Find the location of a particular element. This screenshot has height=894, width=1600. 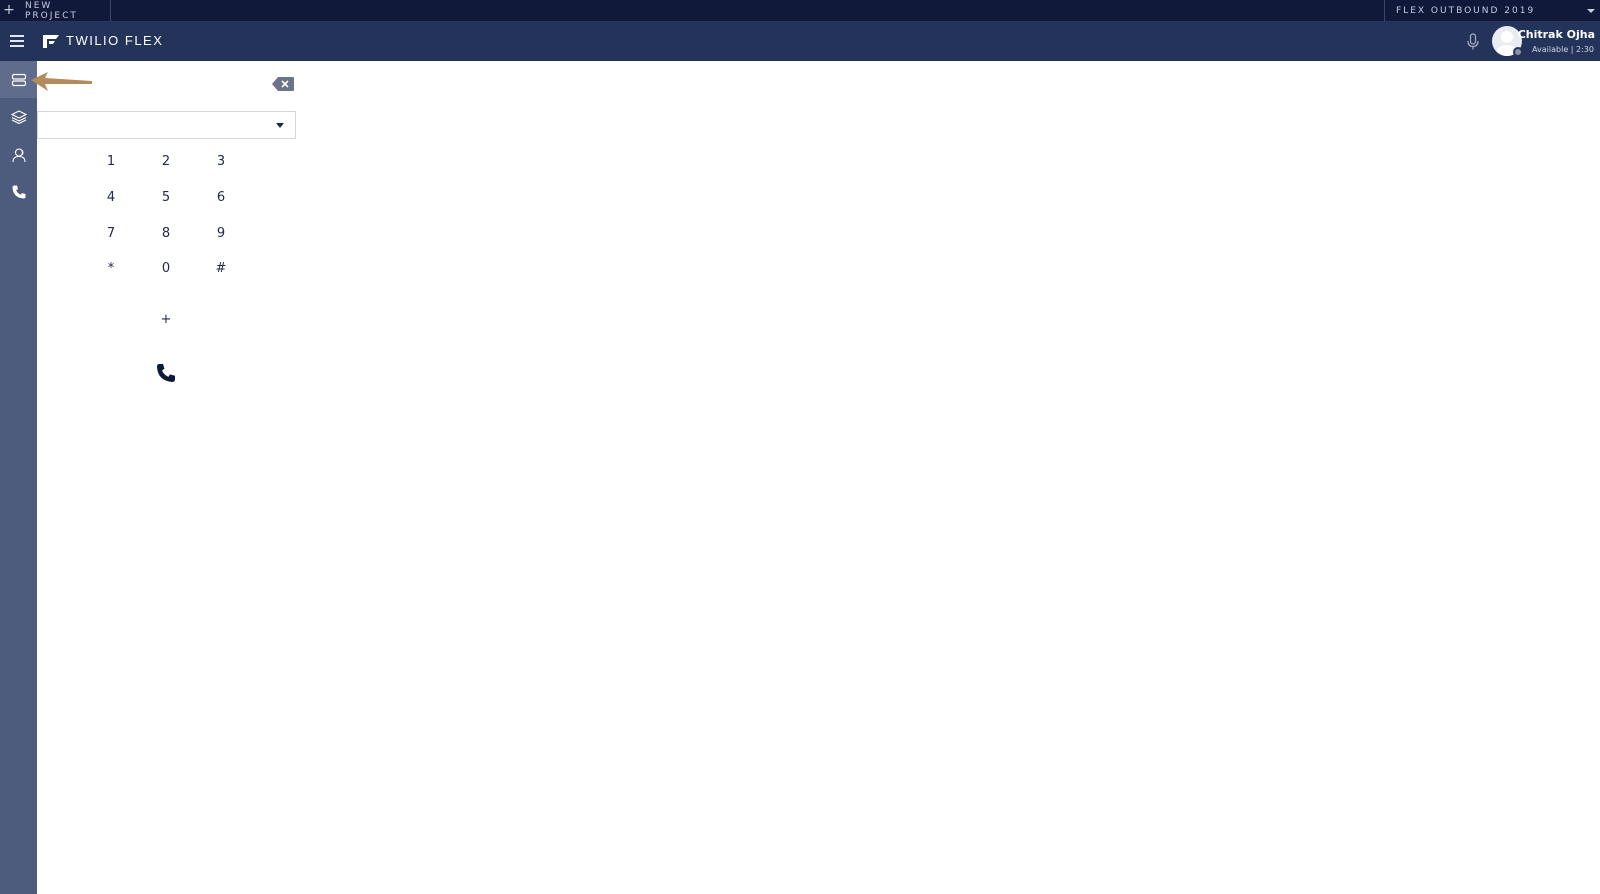

dialpad-key: 6 is located at coordinates (221, 197).